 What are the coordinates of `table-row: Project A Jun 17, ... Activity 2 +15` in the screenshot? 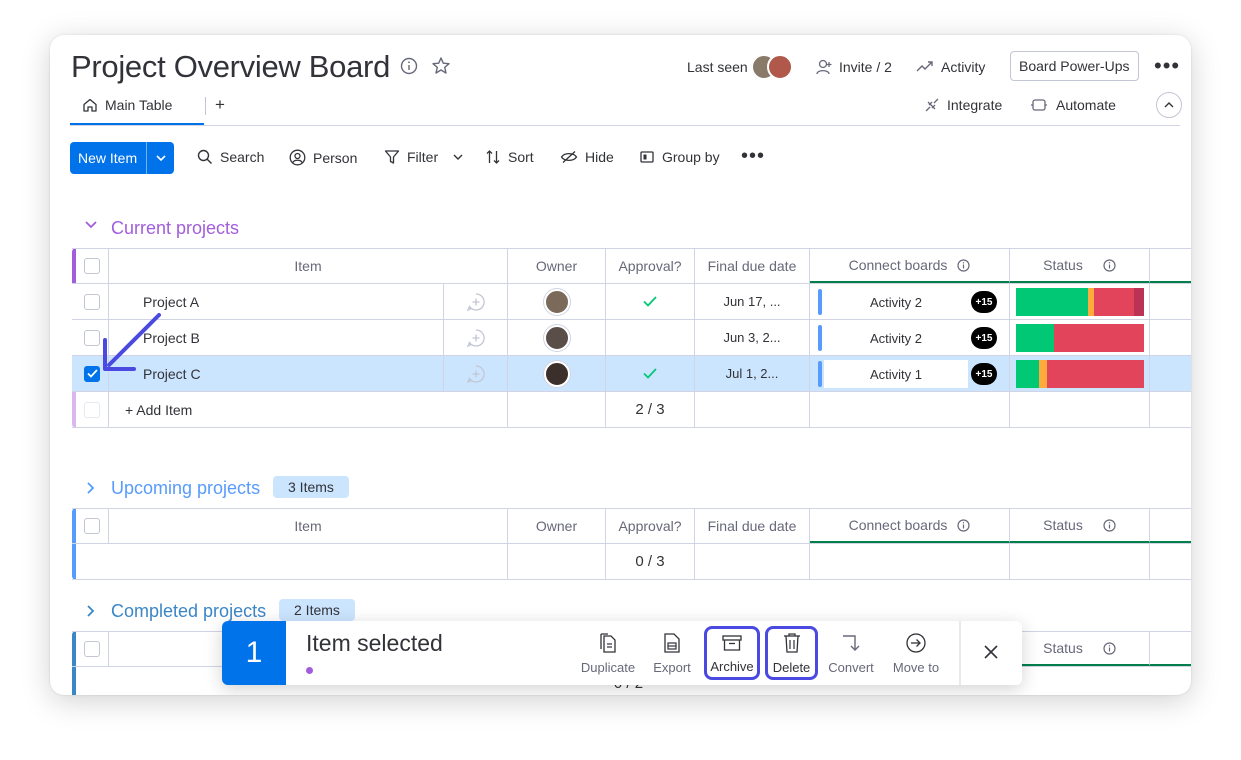 It's located at (631, 302).